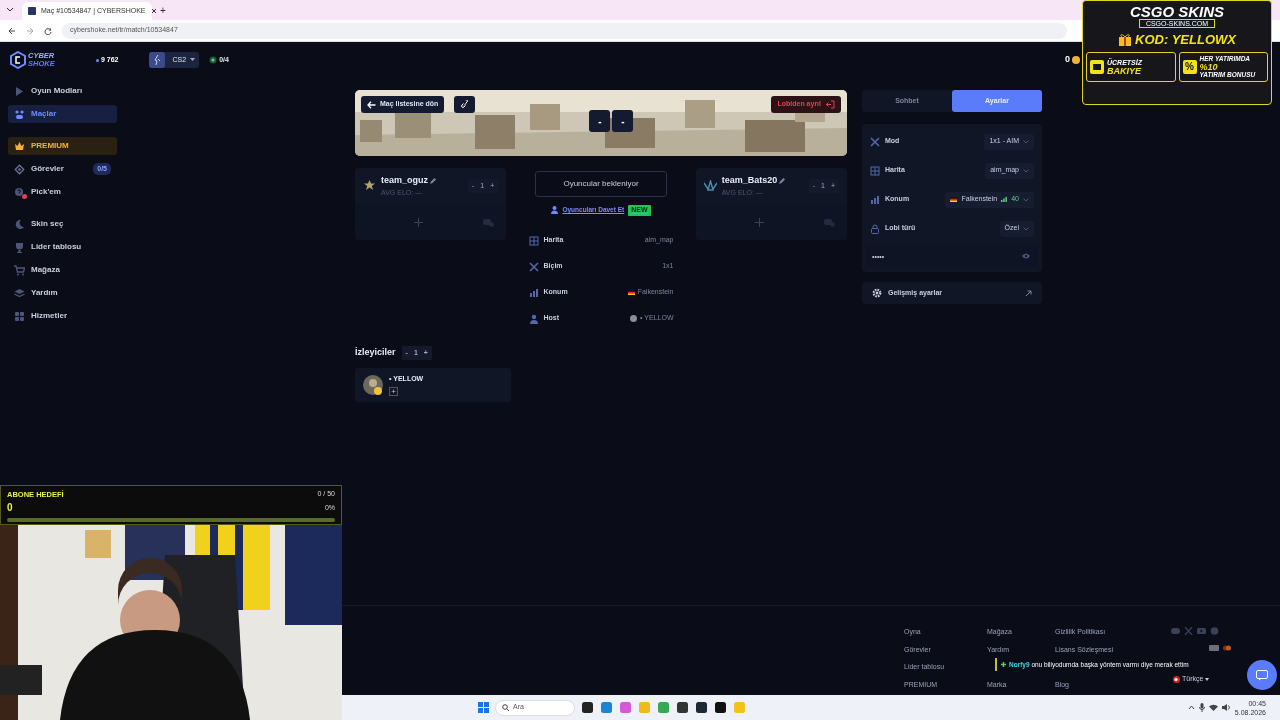 The image size is (1280, 720). Describe the element at coordinates (62, 224) in the screenshot. I see `sidebar-item: Skin seç` at that location.